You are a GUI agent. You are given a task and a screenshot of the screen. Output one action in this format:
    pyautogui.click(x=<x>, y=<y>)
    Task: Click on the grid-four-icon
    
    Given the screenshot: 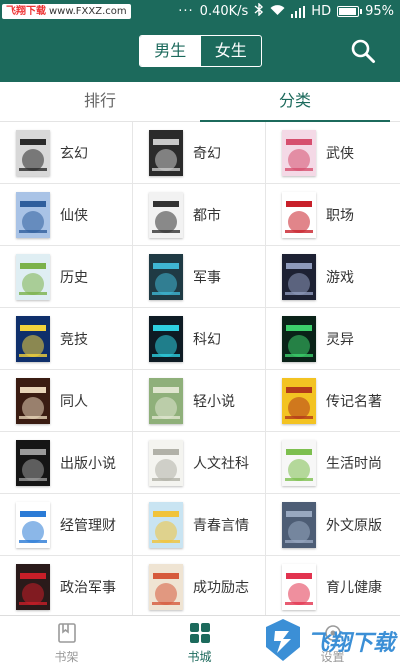 What is the action you would take?
    pyautogui.click(x=200, y=633)
    